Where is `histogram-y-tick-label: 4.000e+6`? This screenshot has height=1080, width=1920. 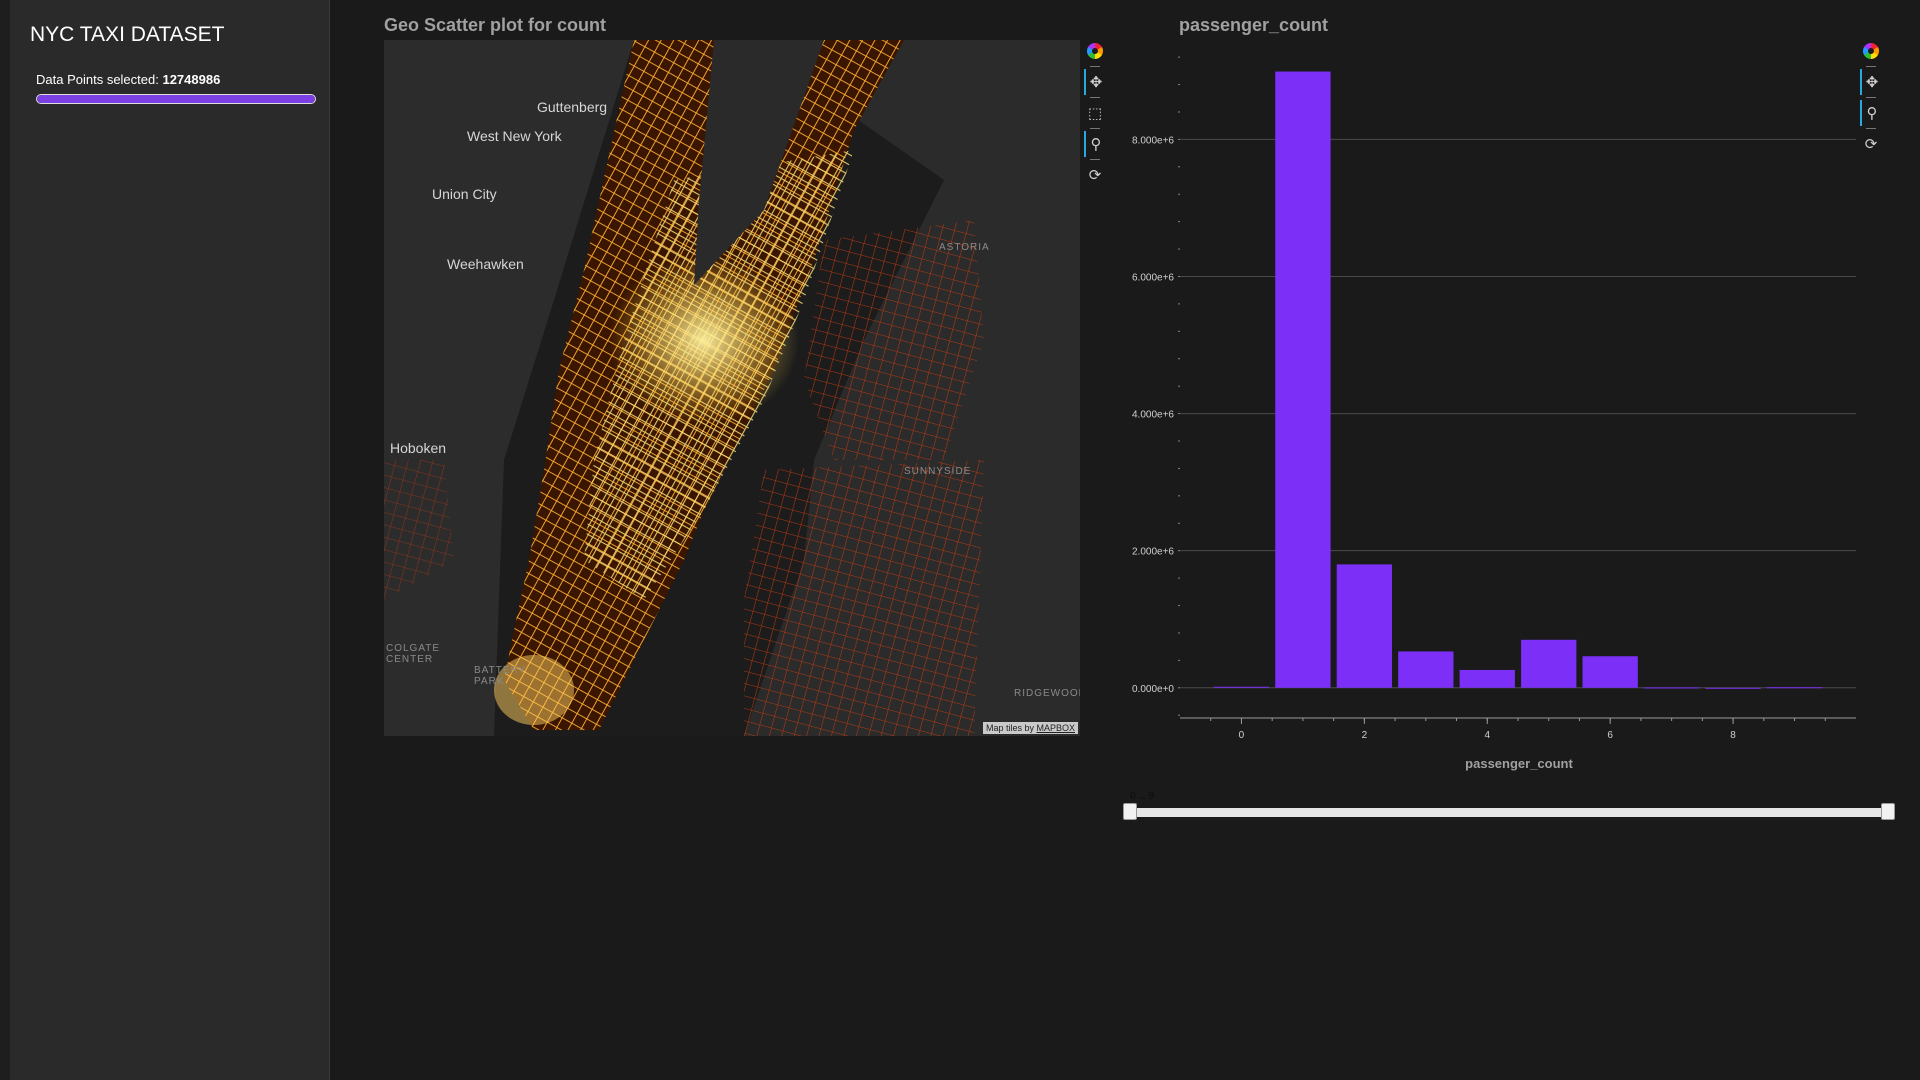 histogram-y-tick-label: 4.000e+6 is located at coordinates (1153, 415).